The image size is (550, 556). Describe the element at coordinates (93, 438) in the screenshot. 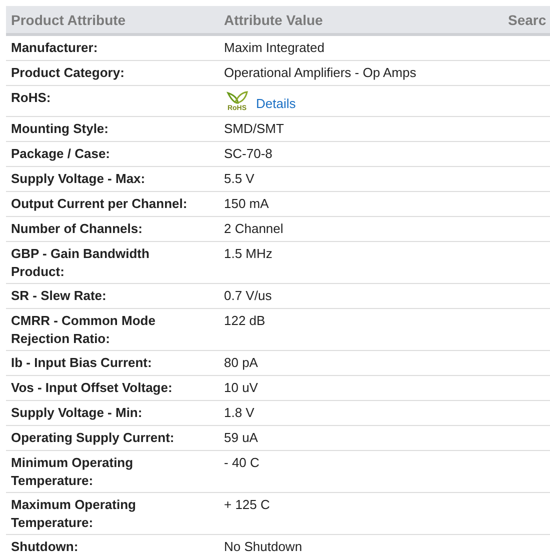

I see `attribute-name: Operating Supply Current:` at that location.